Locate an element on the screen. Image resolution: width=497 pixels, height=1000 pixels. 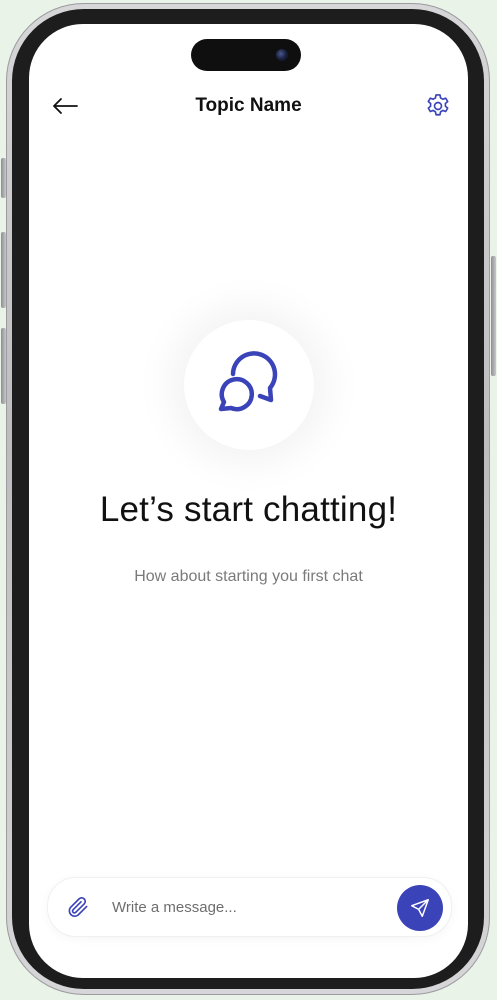
empty-state-subtitle: How about starting you first chat is located at coordinates (248, 576).